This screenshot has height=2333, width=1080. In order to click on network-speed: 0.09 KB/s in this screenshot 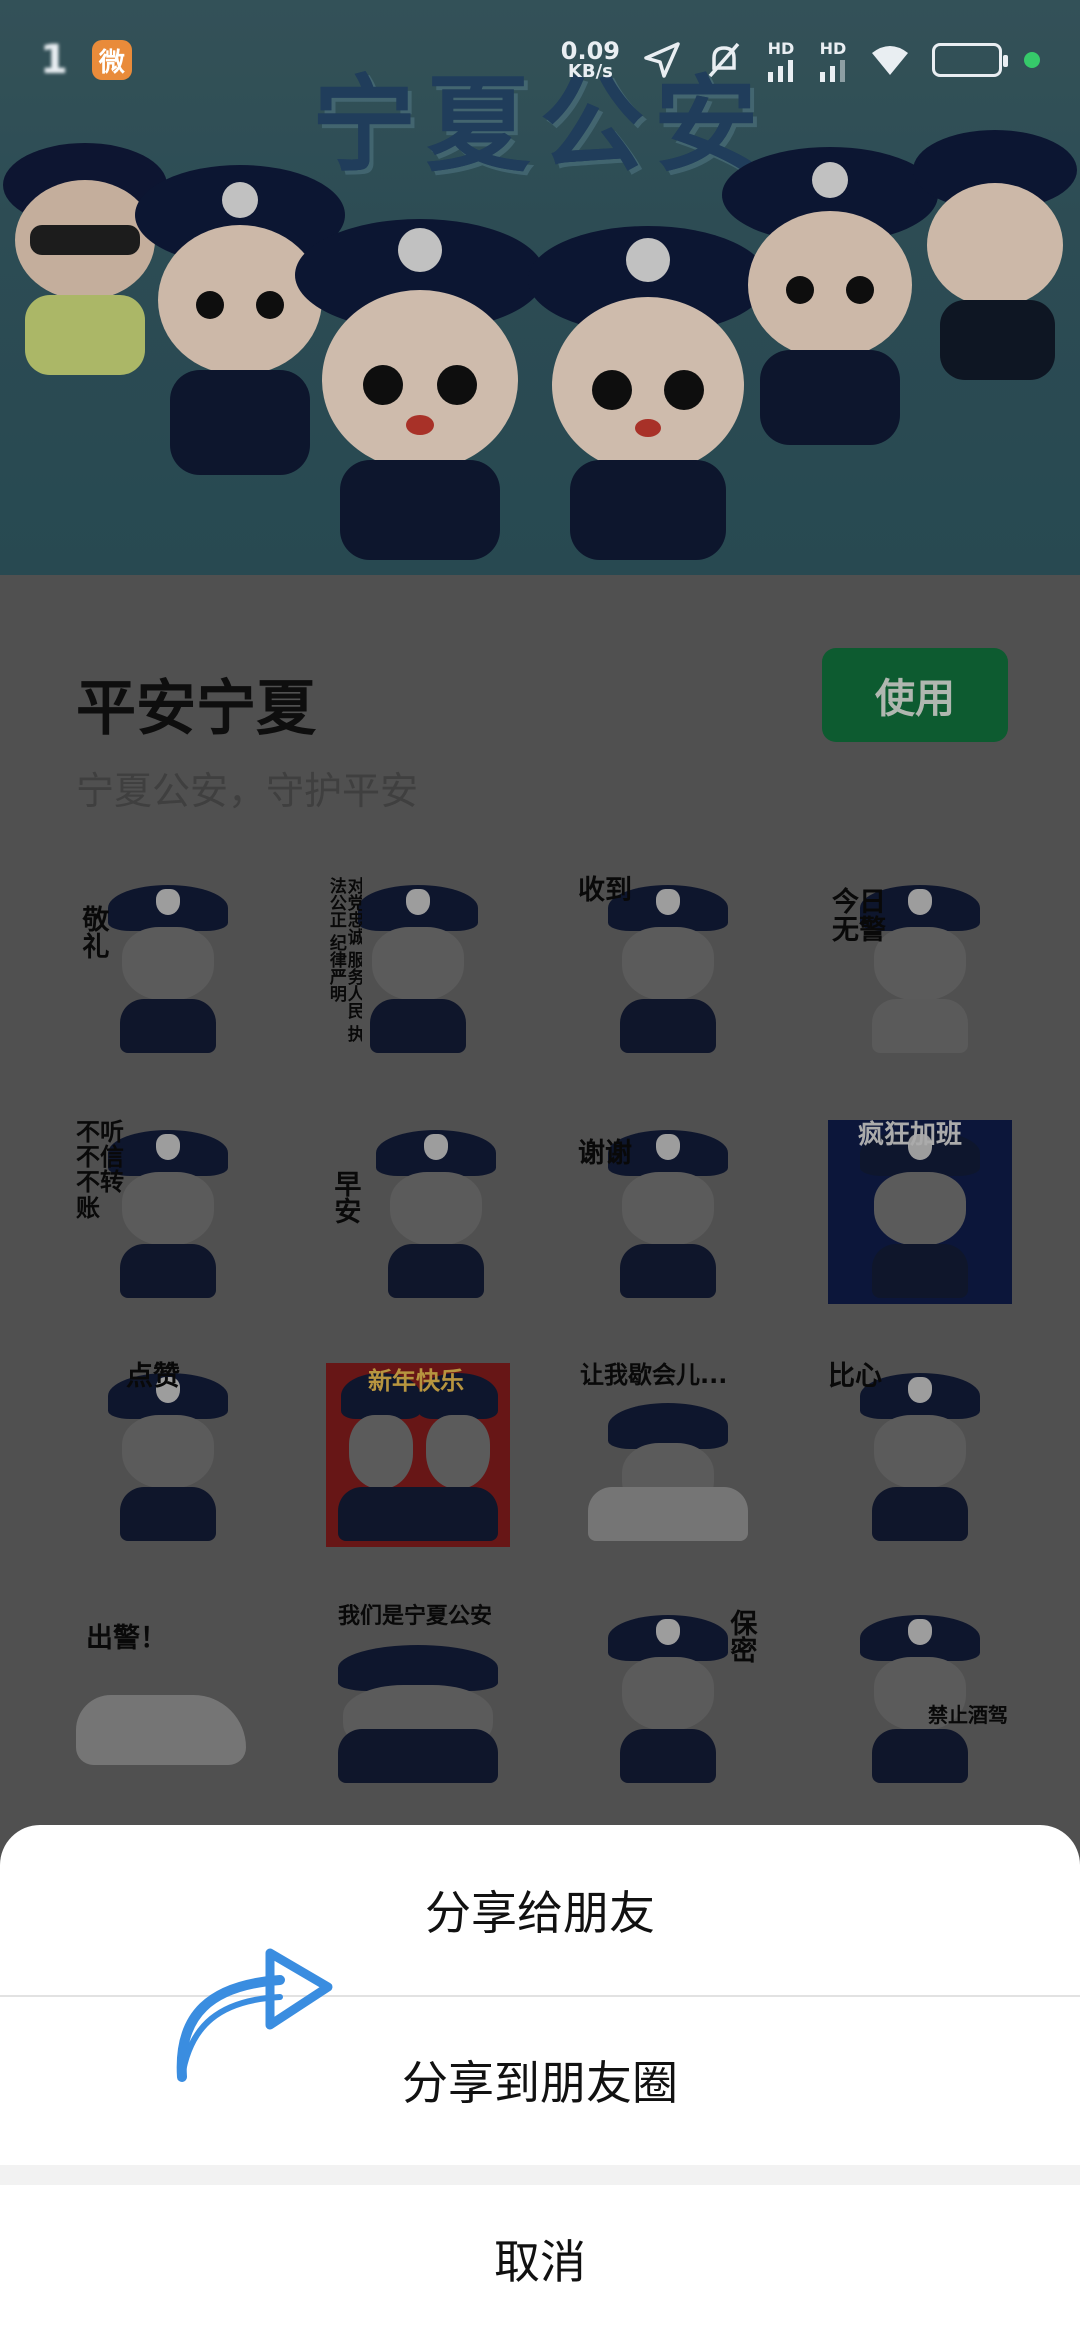, I will do `click(590, 59)`.